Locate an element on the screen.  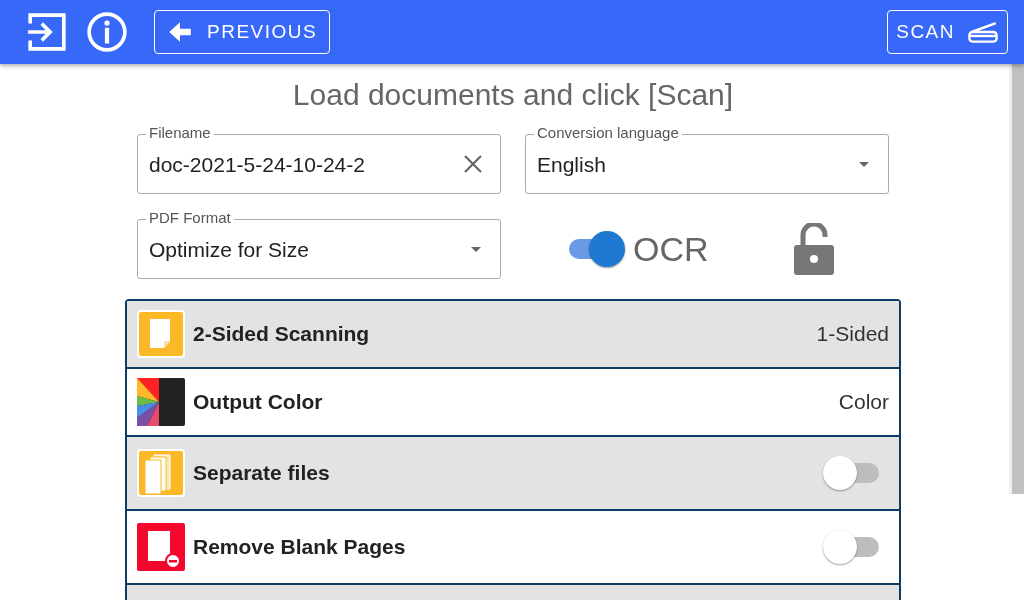
sign-in-icon is located at coordinates (47, 32).